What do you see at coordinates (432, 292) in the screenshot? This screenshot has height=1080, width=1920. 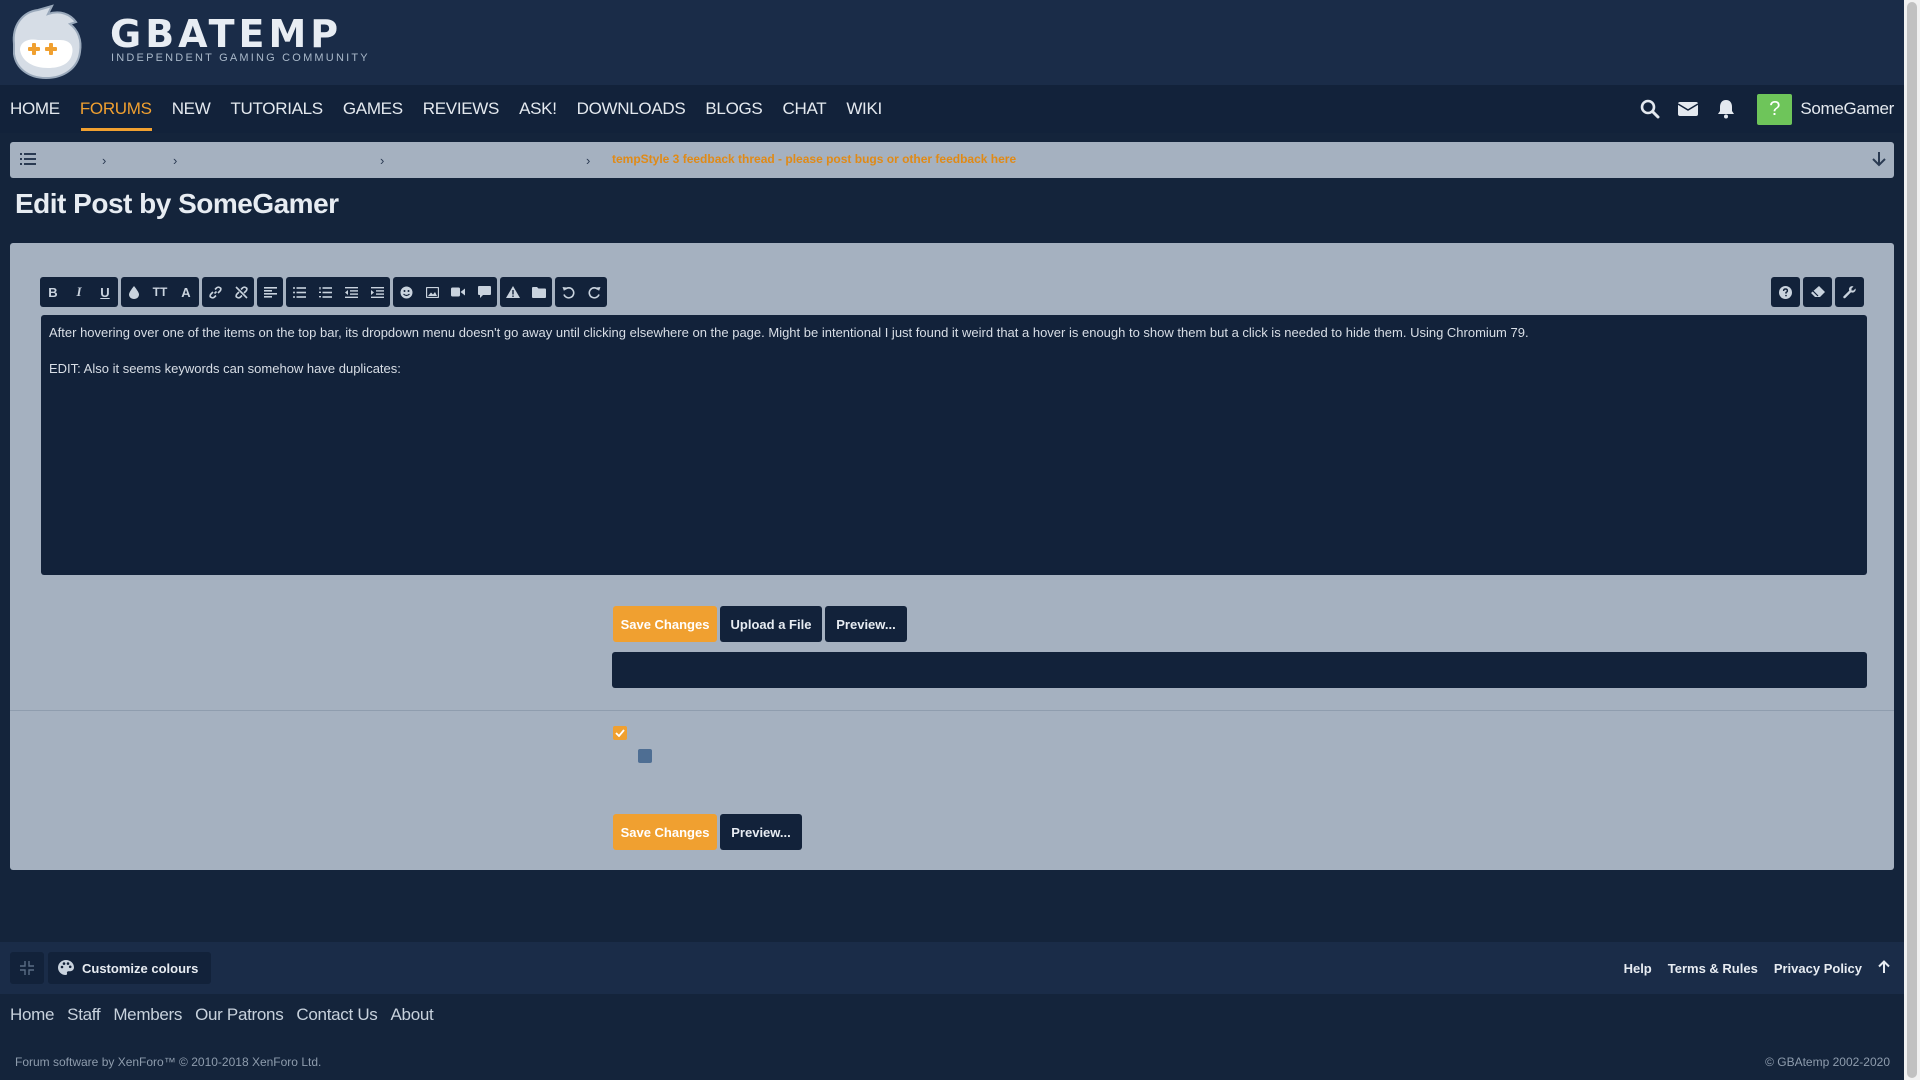 I see `image-icon` at bounding box center [432, 292].